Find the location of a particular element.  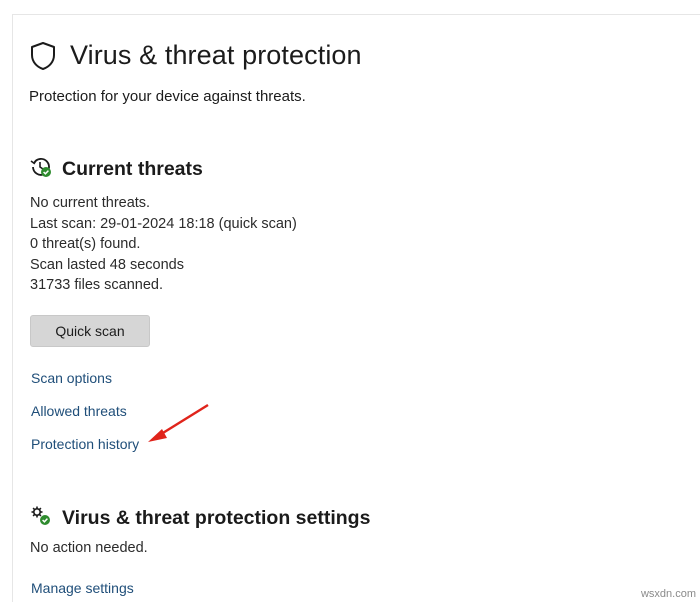

gear-settings-icon is located at coordinates (41, 518).